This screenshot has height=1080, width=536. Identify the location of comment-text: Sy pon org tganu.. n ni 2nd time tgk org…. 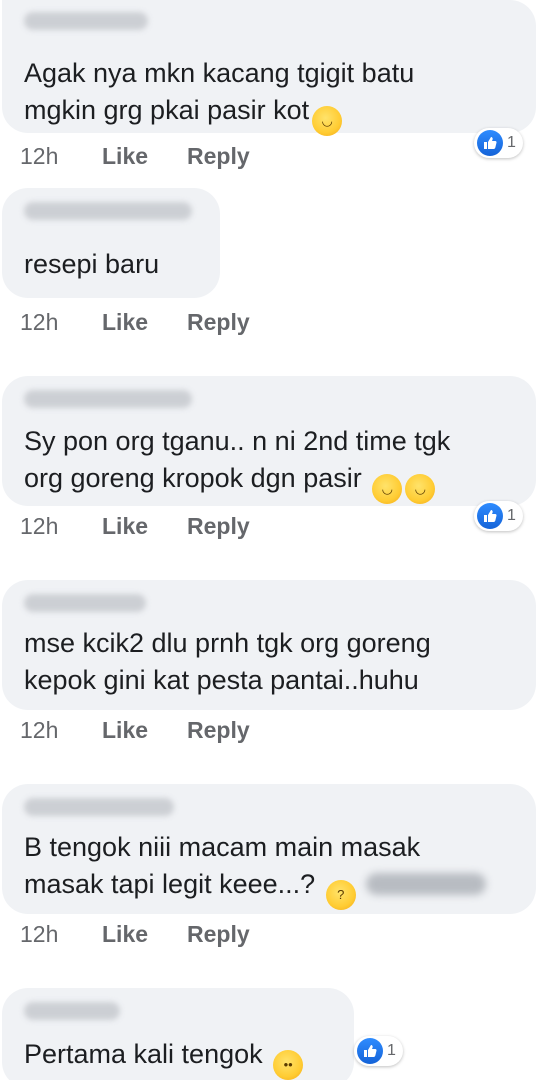
(237, 463).